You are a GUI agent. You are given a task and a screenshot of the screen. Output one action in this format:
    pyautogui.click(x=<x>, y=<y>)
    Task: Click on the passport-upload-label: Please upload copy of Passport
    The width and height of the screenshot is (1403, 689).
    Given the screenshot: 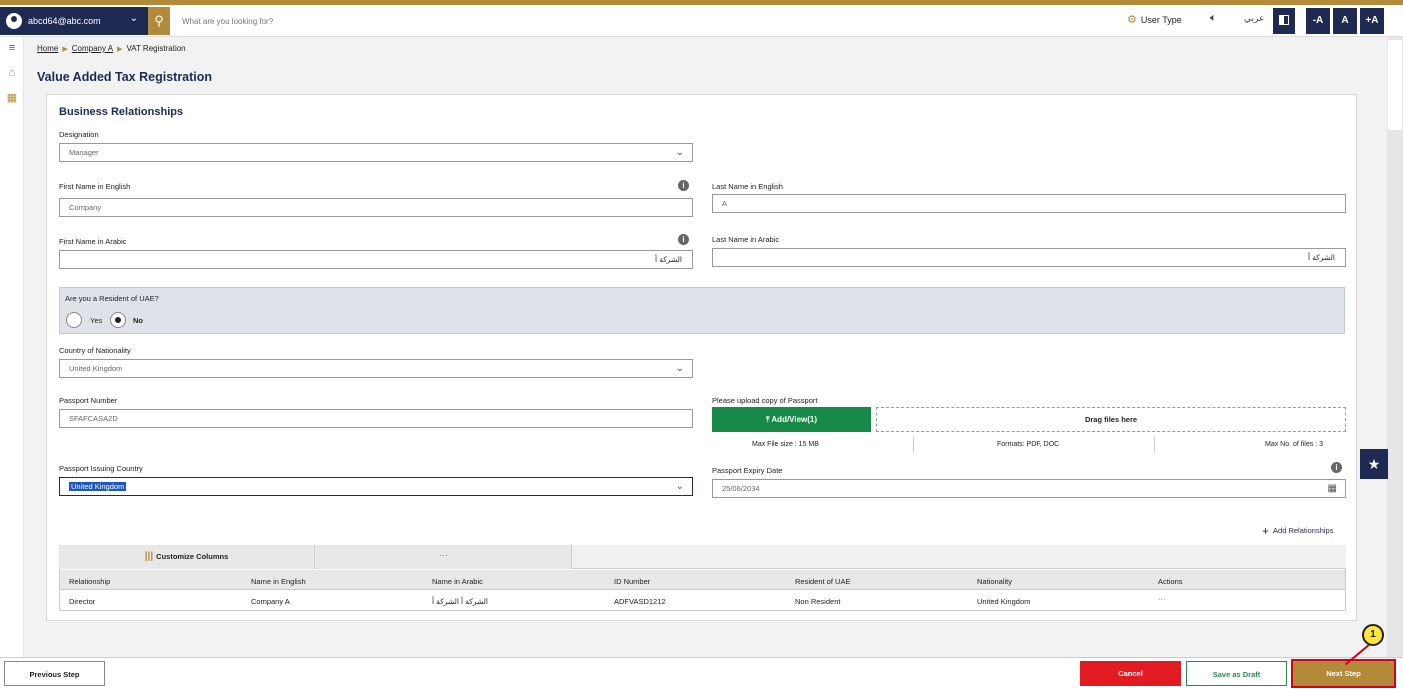 What is the action you would take?
    pyautogui.click(x=765, y=400)
    